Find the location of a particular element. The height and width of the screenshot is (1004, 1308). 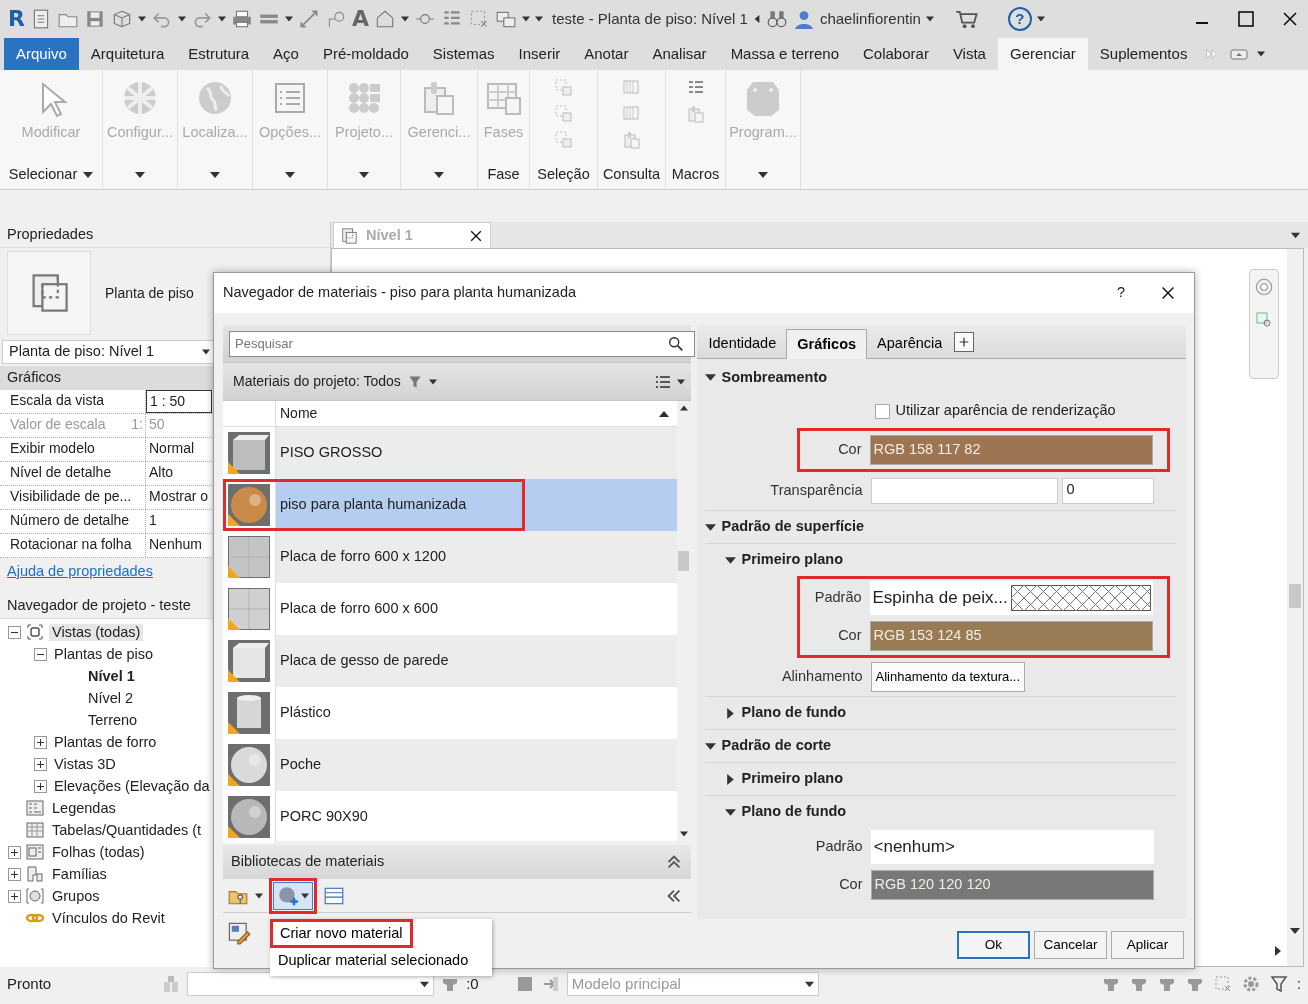

ribbon-tab: Gerenciar is located at coordinates (1042, 54).